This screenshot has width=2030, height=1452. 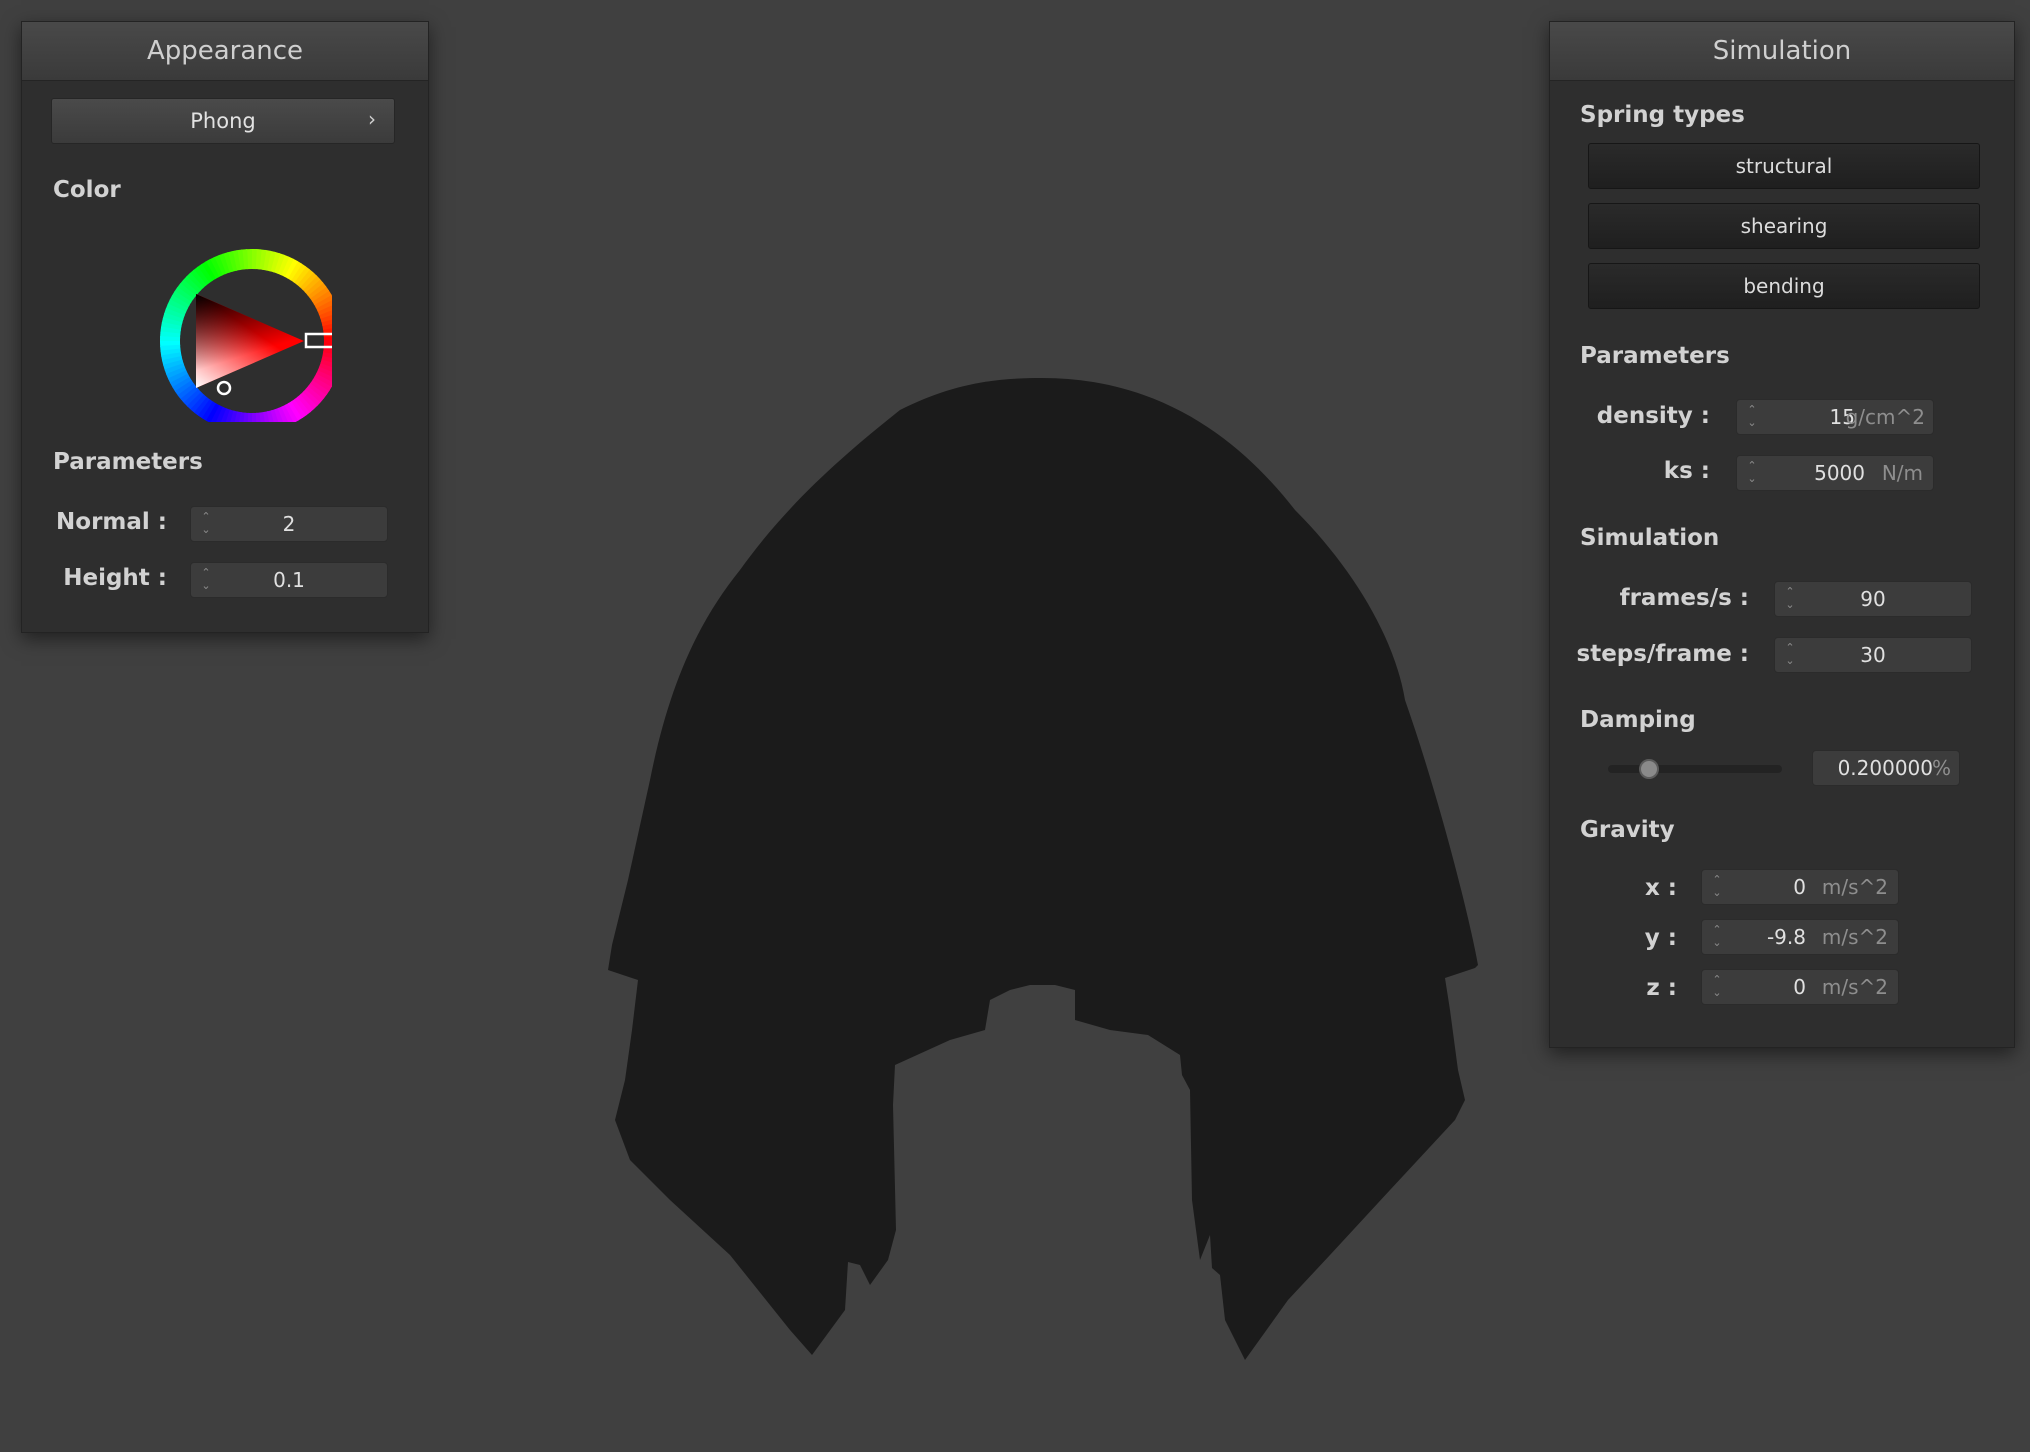 What do you see at coordinates (372, 119) in the screenshot?
I see `chevron-right-icon: ›` at bounding box center [372, 119].